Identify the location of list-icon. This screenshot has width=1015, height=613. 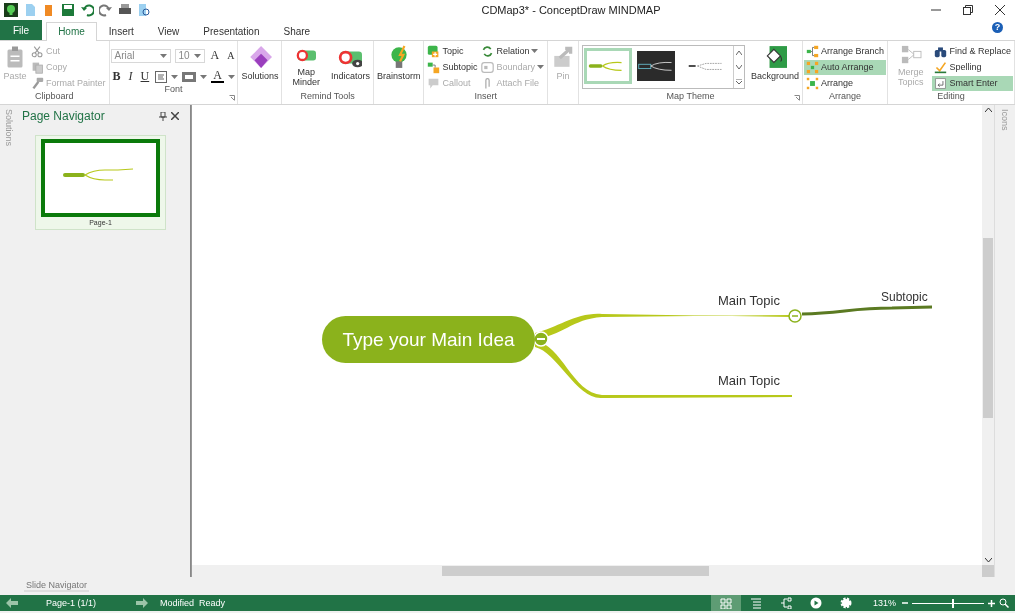
(755, 603).